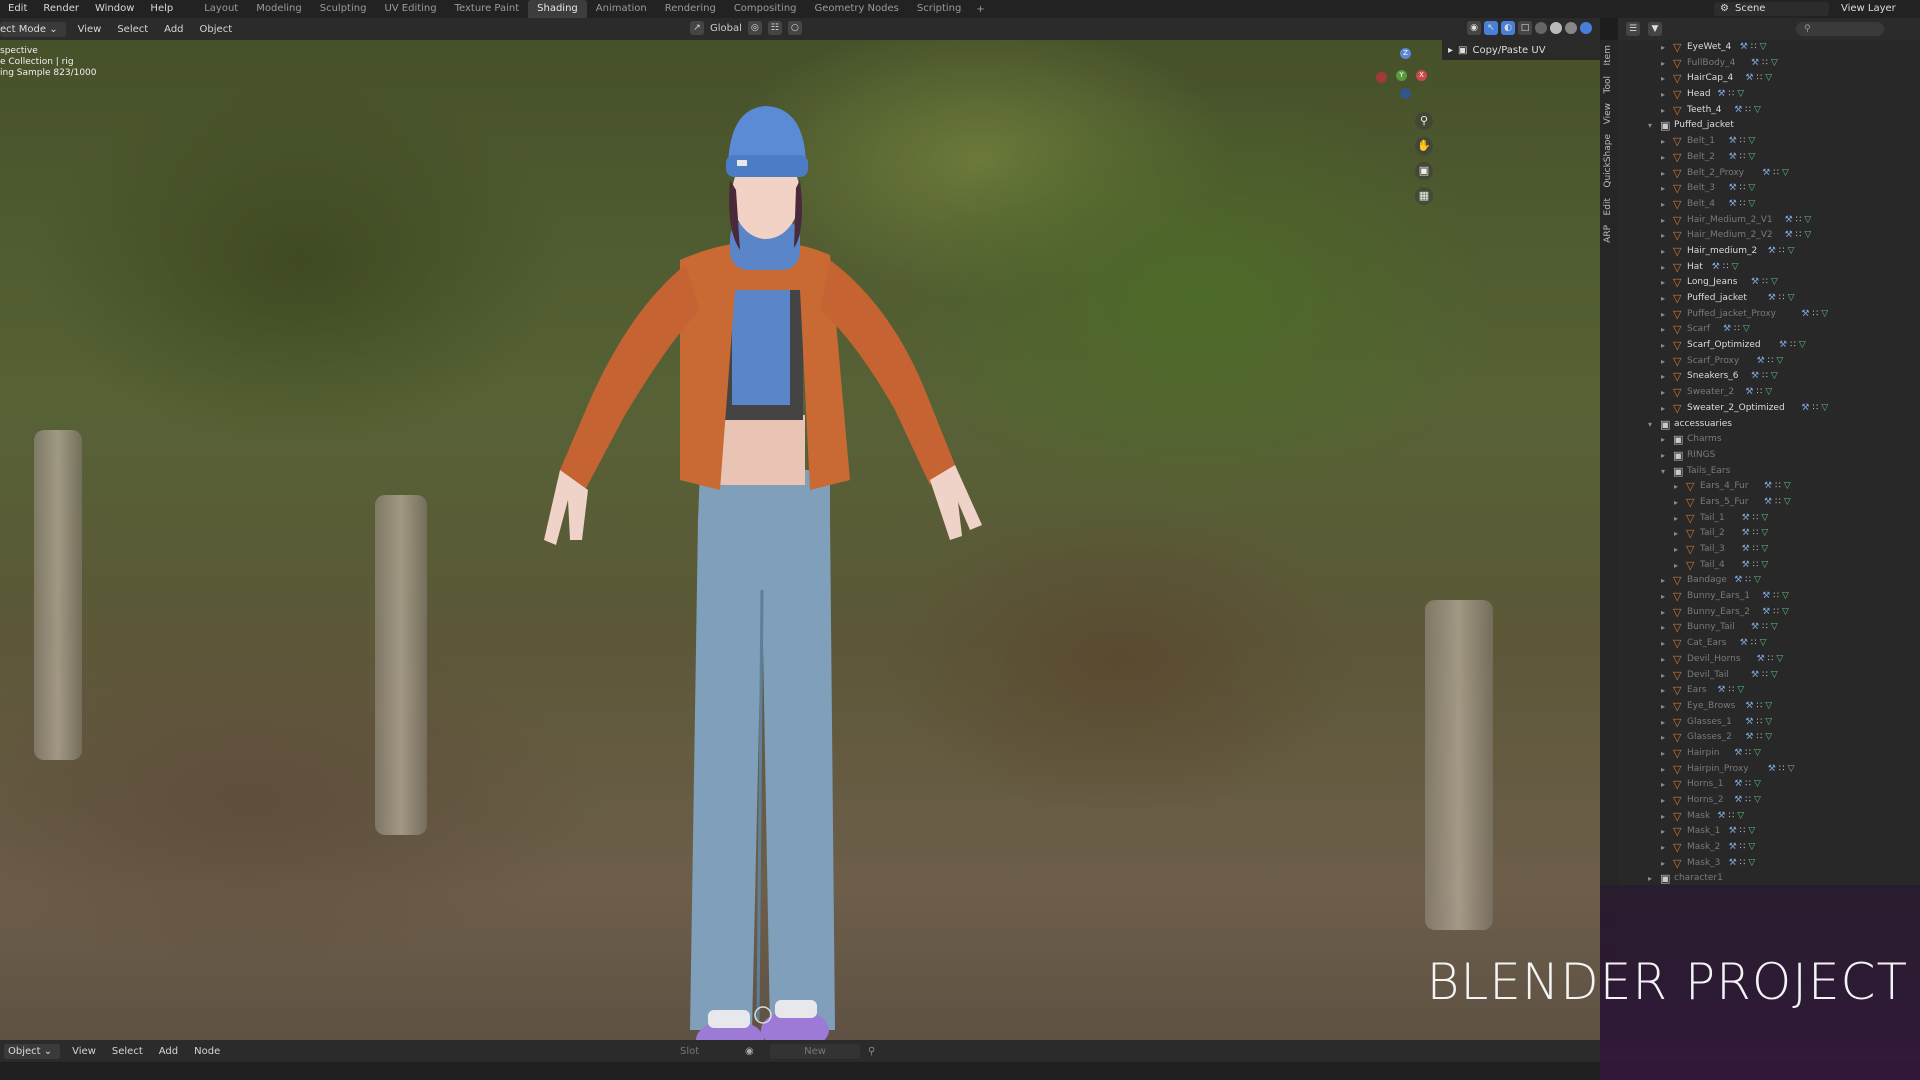 This screenshot has width=1920, height=1080. Describe the element at coordinates (1424, 121) in the screenshot. I see `zoom-icon: ⚲` at that location.